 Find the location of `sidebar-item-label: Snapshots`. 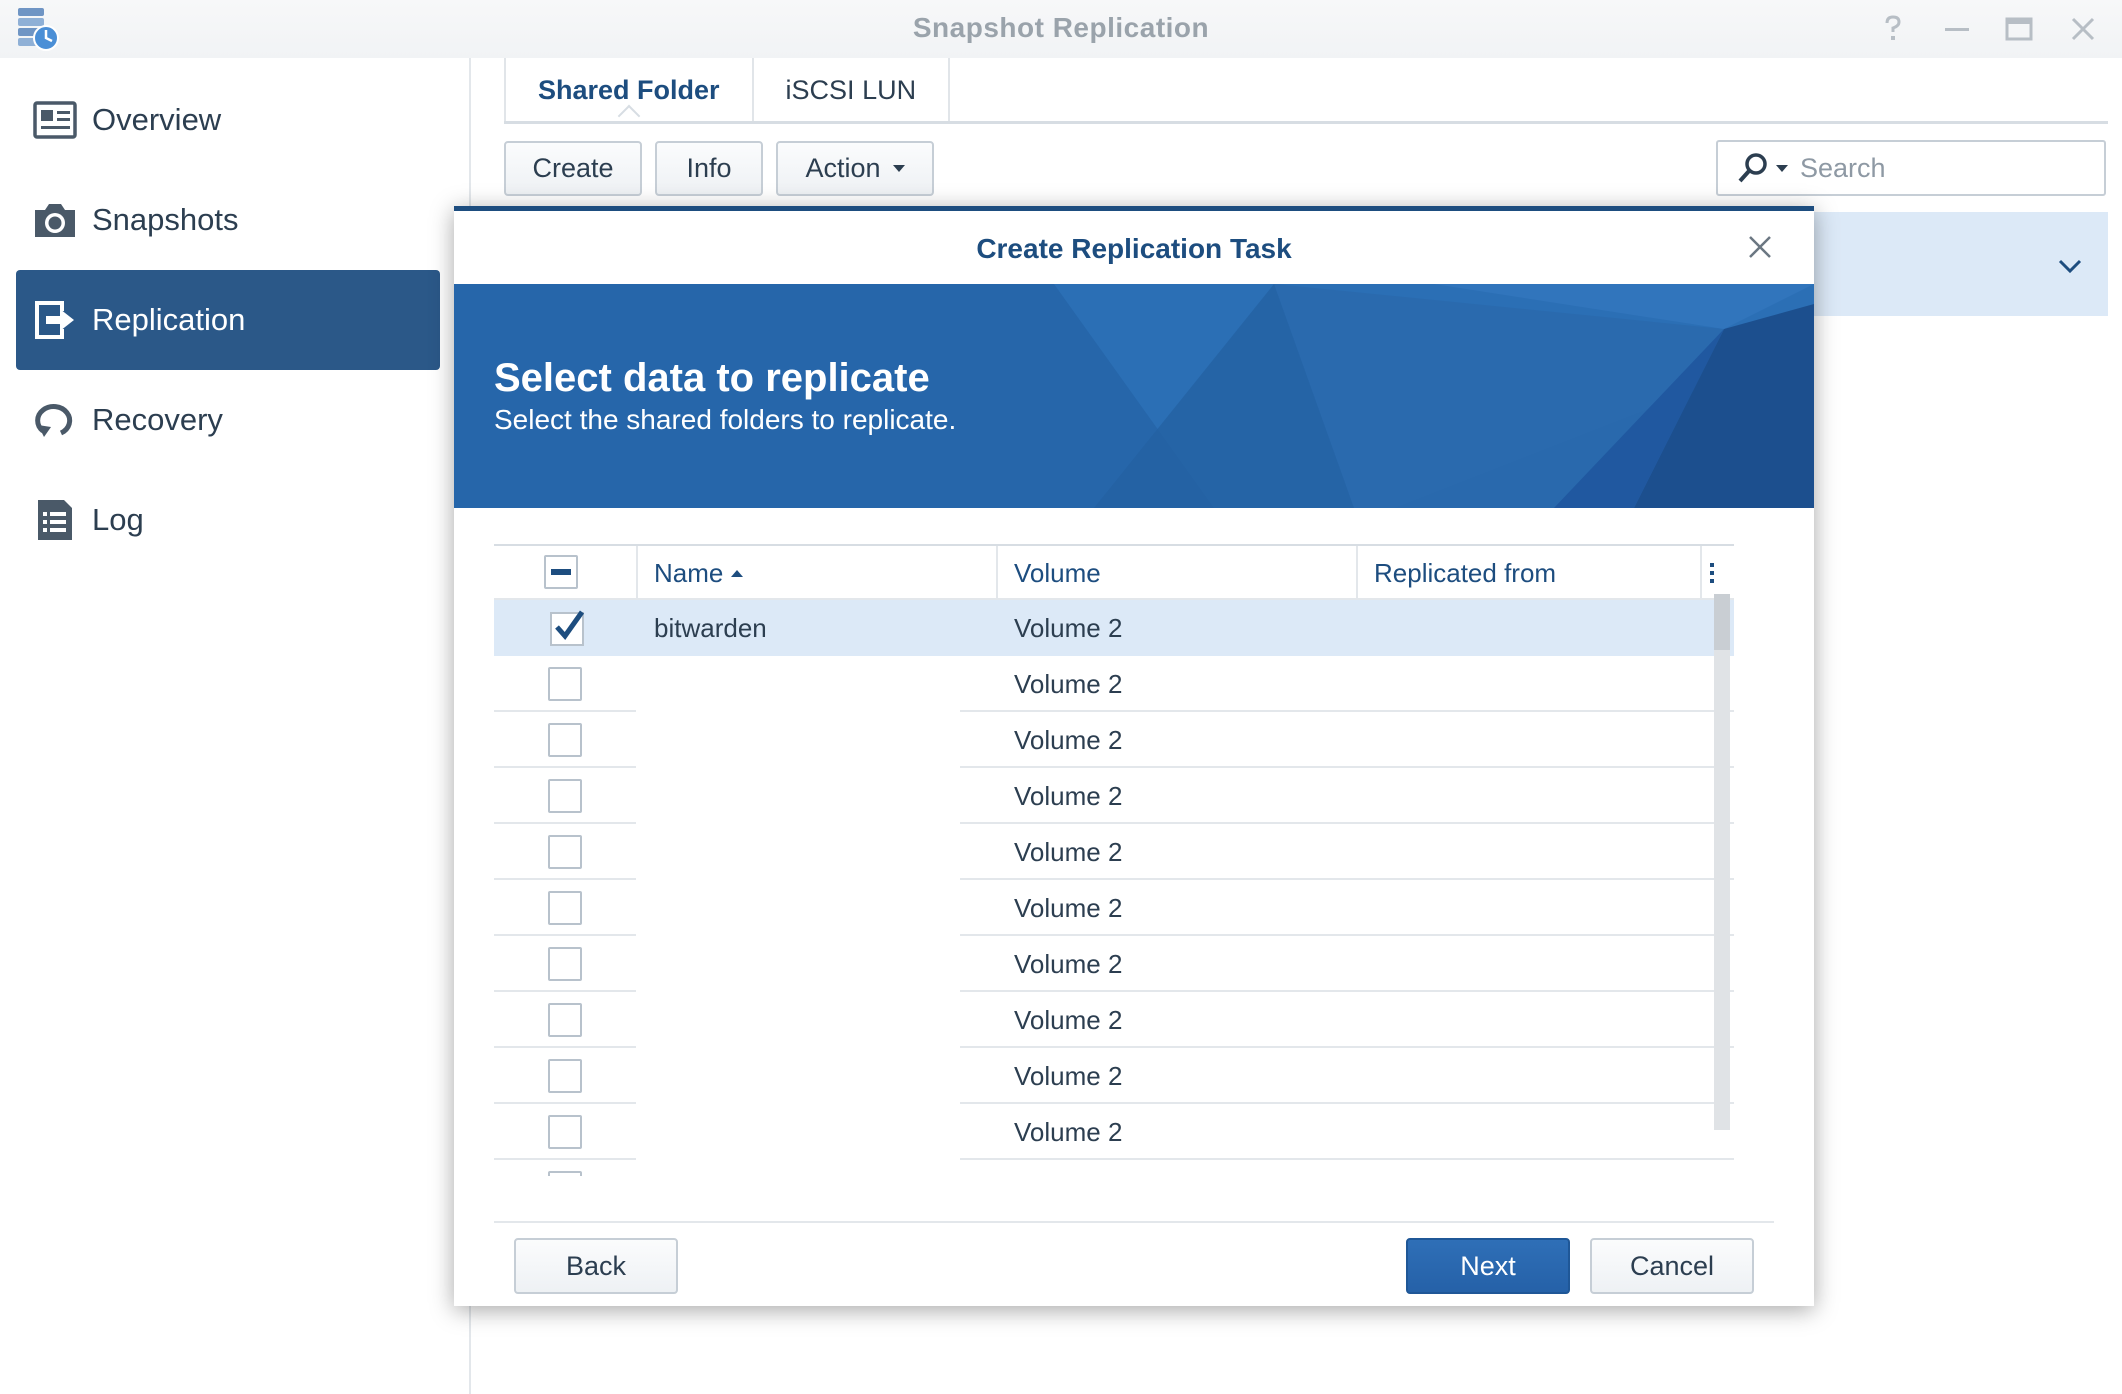

sidebar-item-label: Snapshots is located at coordinates (165, 219).